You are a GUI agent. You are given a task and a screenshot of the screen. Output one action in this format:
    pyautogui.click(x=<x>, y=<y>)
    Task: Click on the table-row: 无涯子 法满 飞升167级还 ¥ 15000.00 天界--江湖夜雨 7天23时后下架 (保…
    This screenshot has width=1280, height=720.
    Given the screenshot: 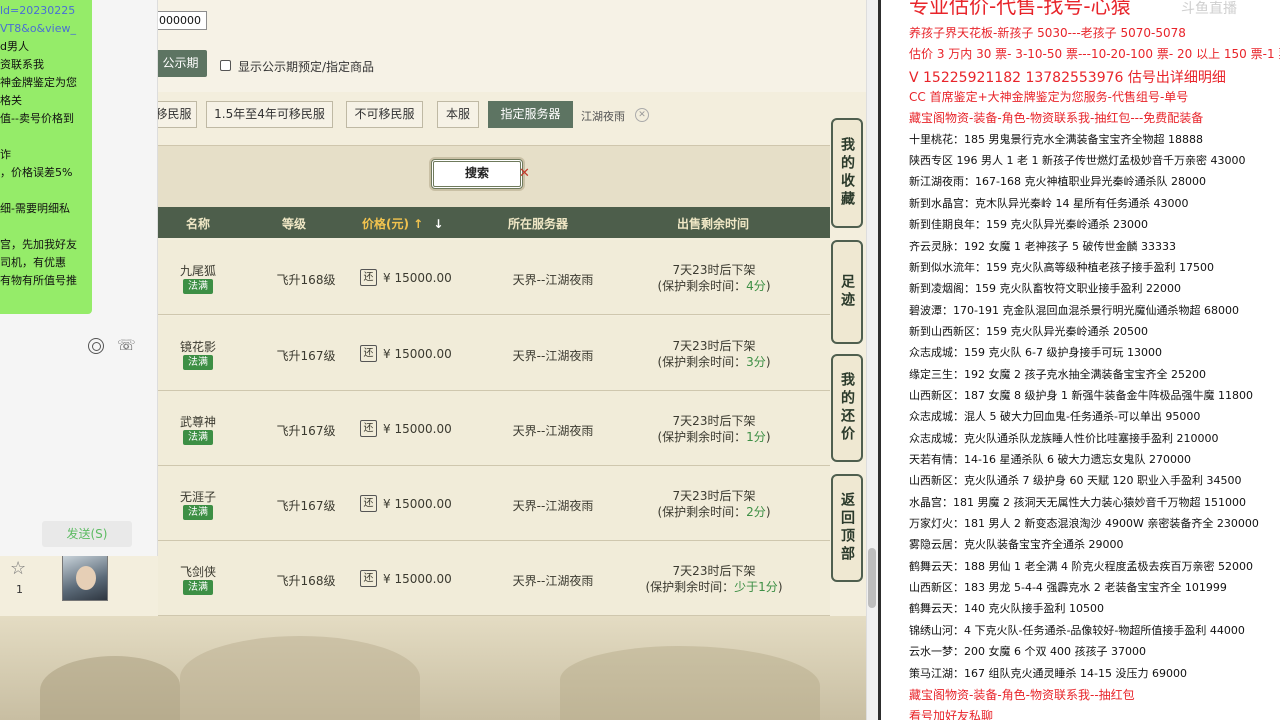 What is the action you would take?
    pyautogui.click(x=494, y=503)
    